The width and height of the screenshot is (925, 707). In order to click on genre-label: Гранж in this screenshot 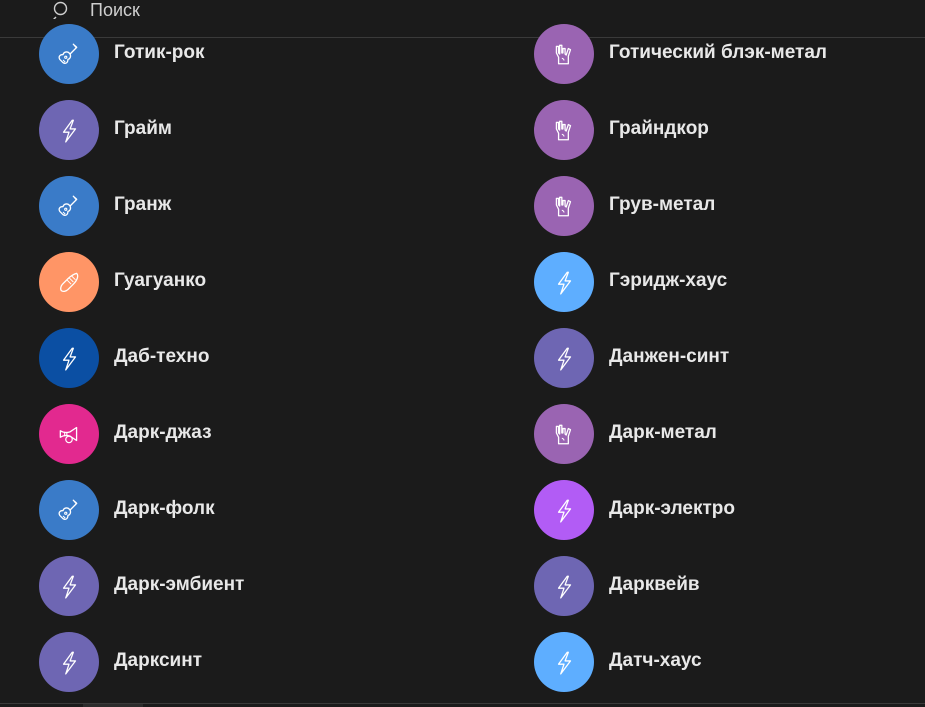, I will do `click(143, 204)`.